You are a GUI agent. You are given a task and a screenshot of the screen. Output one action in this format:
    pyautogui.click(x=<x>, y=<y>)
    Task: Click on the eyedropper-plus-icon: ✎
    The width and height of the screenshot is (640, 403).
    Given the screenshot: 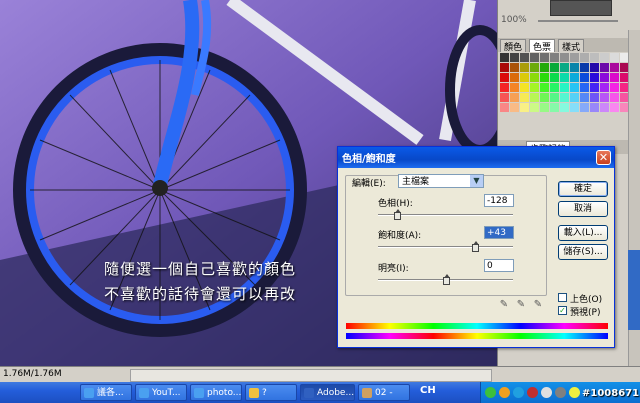 What is the action you would take?
    pyautogui.click(x=521, y=305)
    